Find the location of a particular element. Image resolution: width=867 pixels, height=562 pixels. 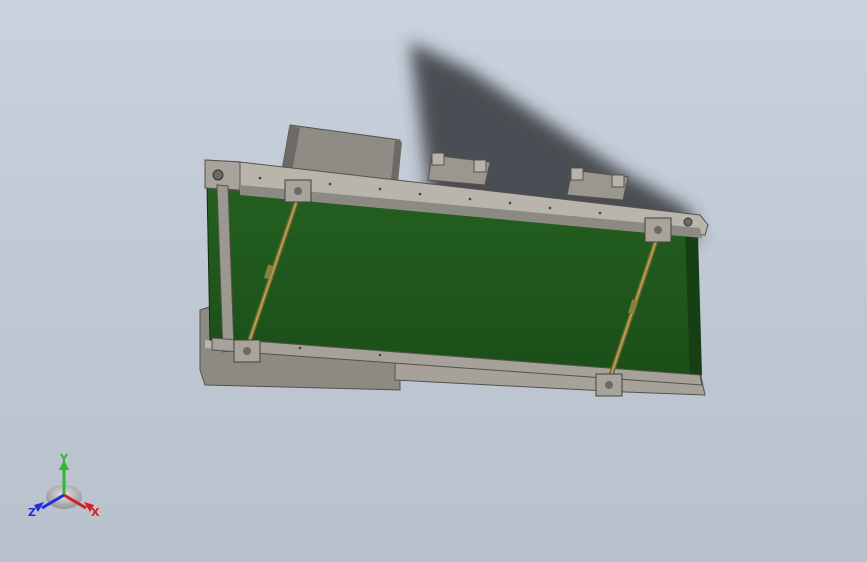

orientation-triad: Y X Z is located at coordinates (64, 485).